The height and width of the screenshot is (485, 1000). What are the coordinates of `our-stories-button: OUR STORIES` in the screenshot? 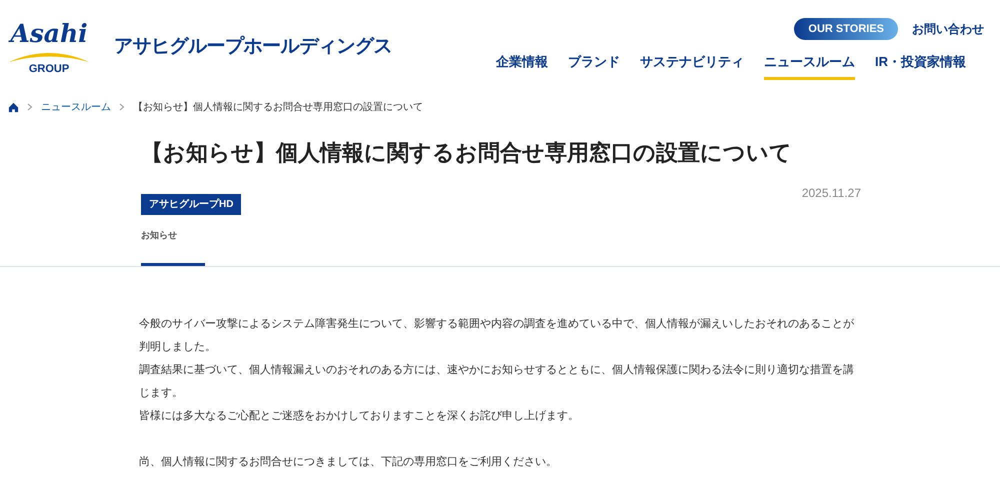 It's located at (846, 29).